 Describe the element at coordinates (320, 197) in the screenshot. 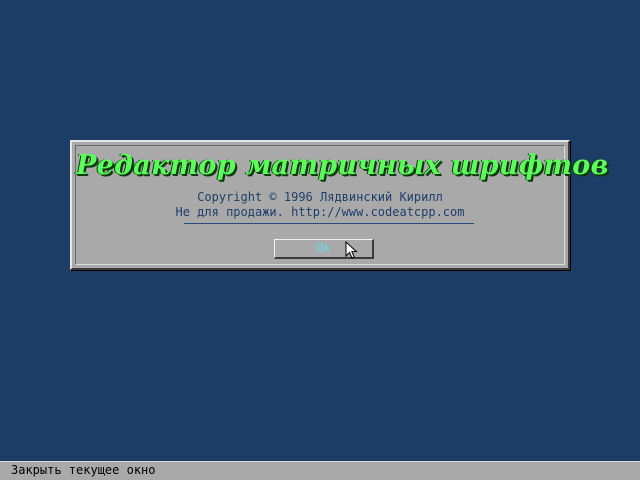

I see `copyright-text: Copyright © 1996 Лядвинский Кирилл` at that location.